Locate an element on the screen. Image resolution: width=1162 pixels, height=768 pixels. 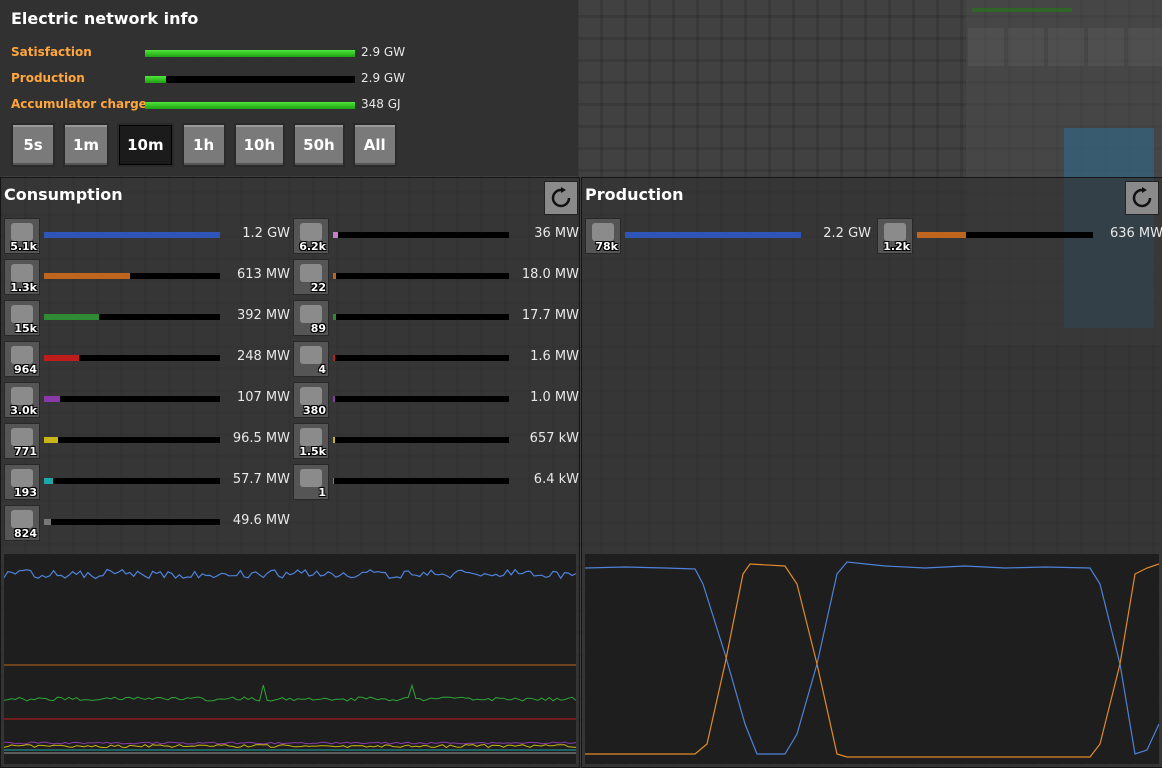
entity-row: 1.3k 613 MW is located at coordinates (147, 277).